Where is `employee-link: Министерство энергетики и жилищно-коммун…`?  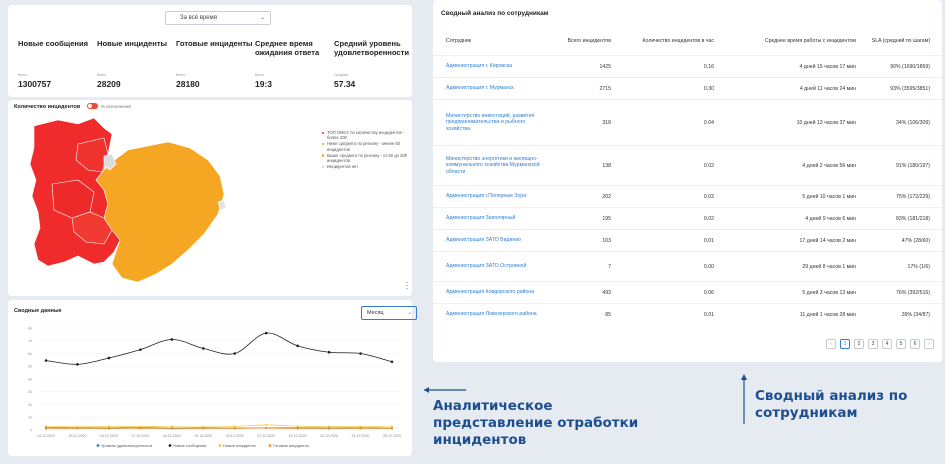 employee-link: Министерство энергетики и жилищно-коммун… is located at coordinates (494, 165).